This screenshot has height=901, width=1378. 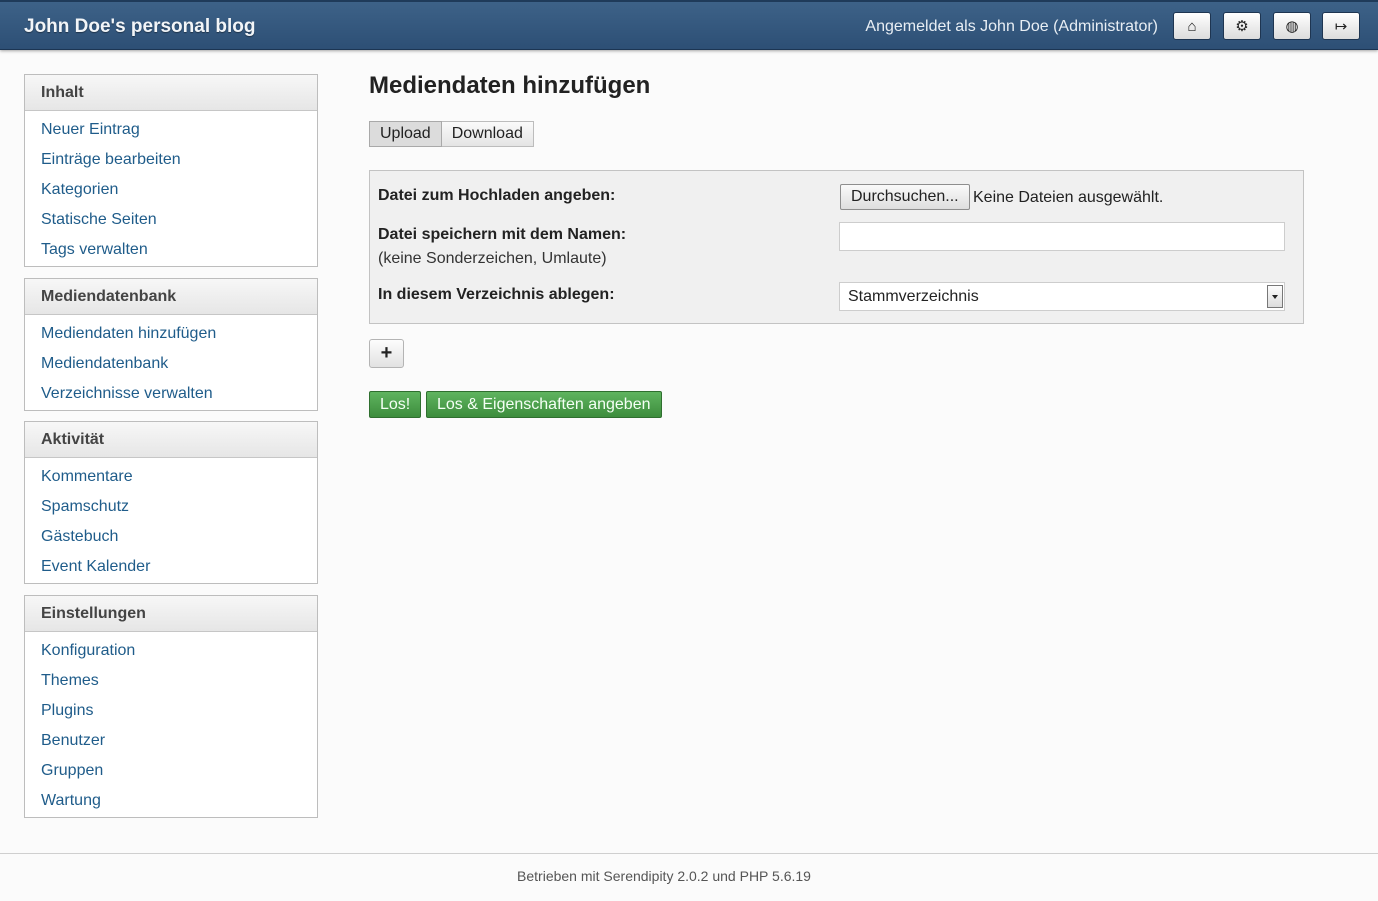 I want to click on section-title: Mediendatenbank, so click(x=171, y=297).